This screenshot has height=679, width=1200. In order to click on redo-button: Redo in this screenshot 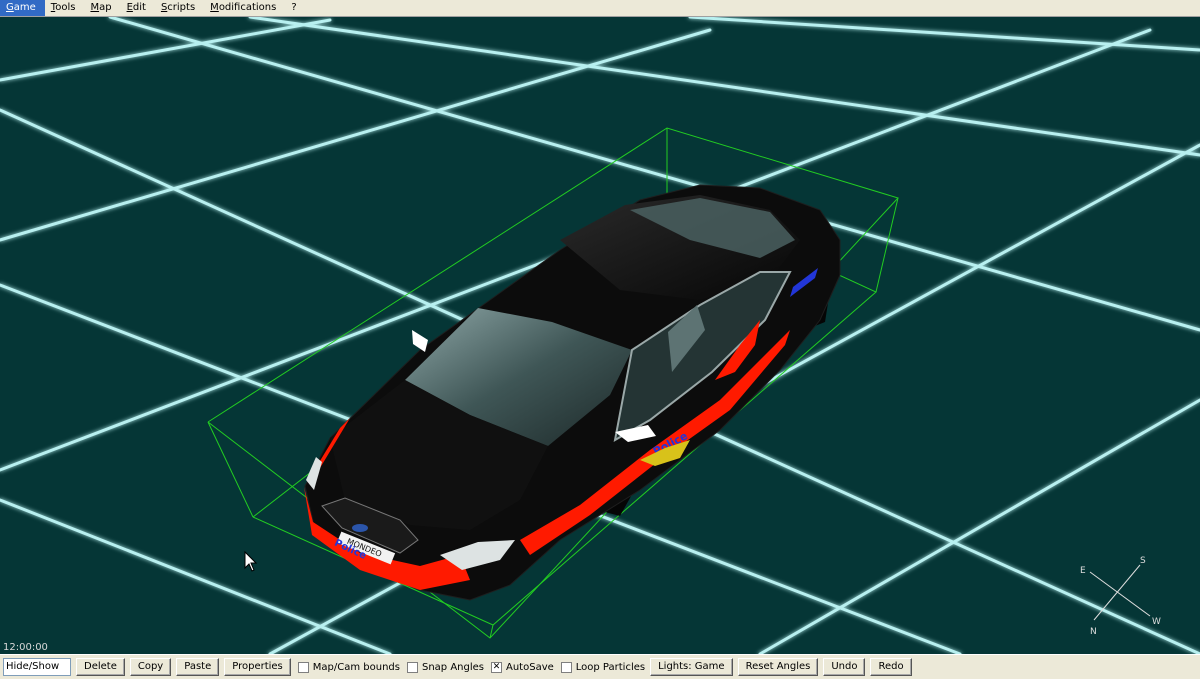, I will do `click(891, 667)`.